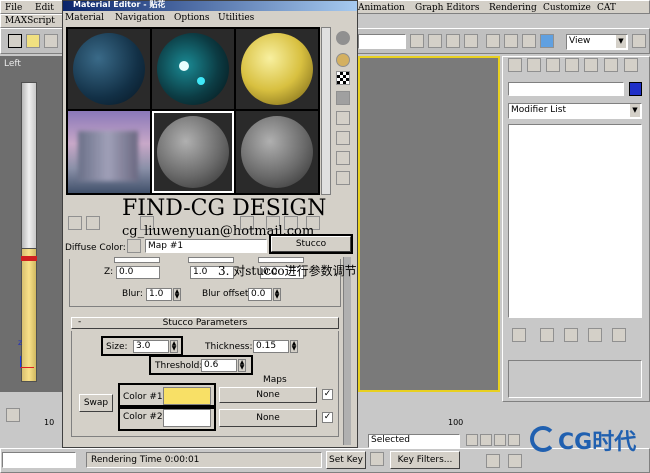  Describe the element at coordinates (343, 118) in the screenshot. I see `video-color-check-icon` at that location.